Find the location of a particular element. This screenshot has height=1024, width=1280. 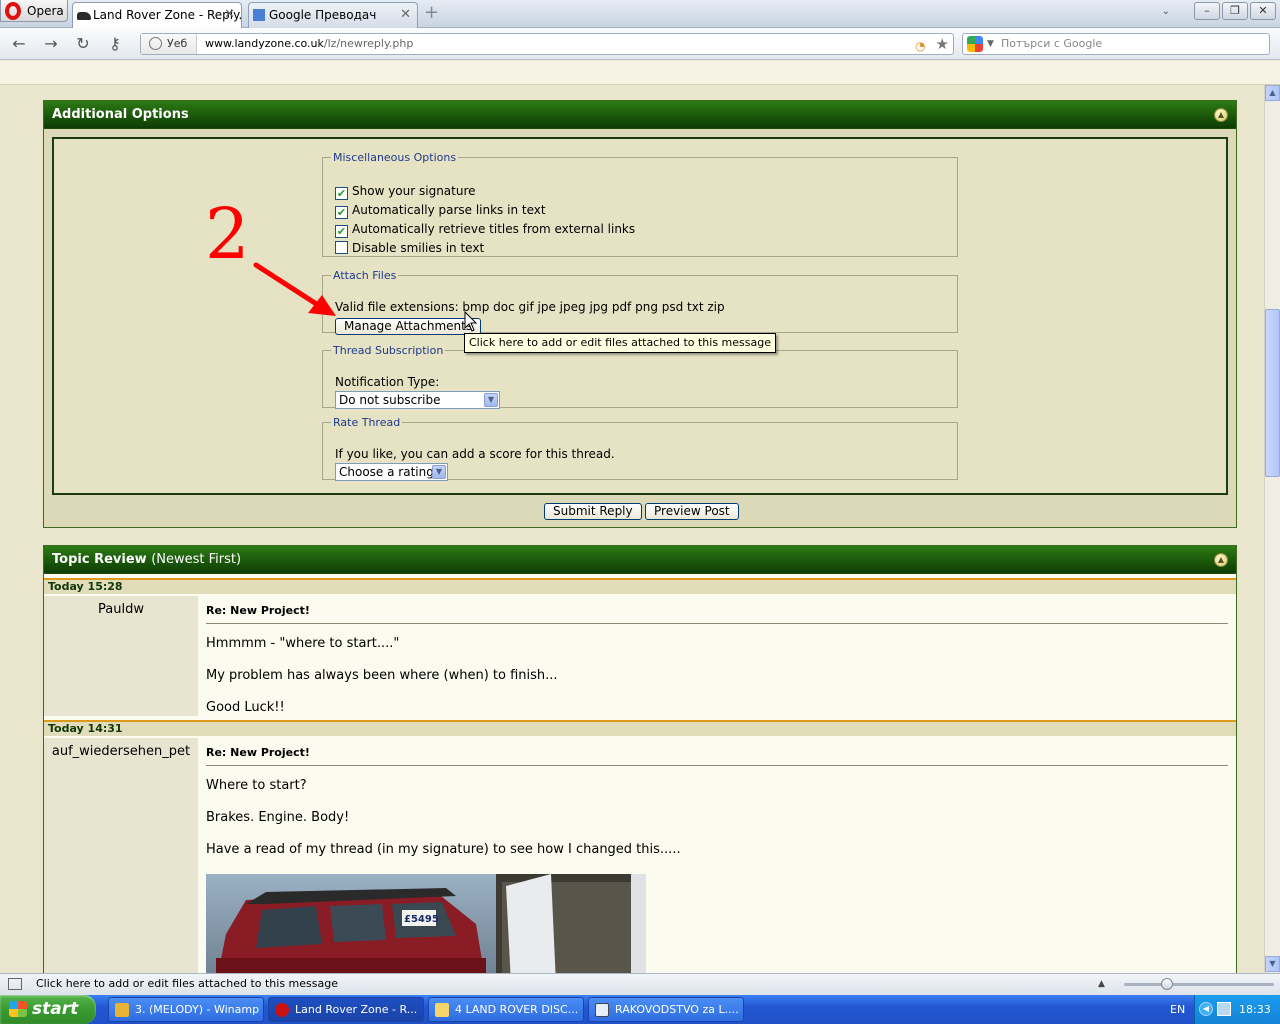

search-placeholder: Потърси с Google is located at coordinates (1052, 43).